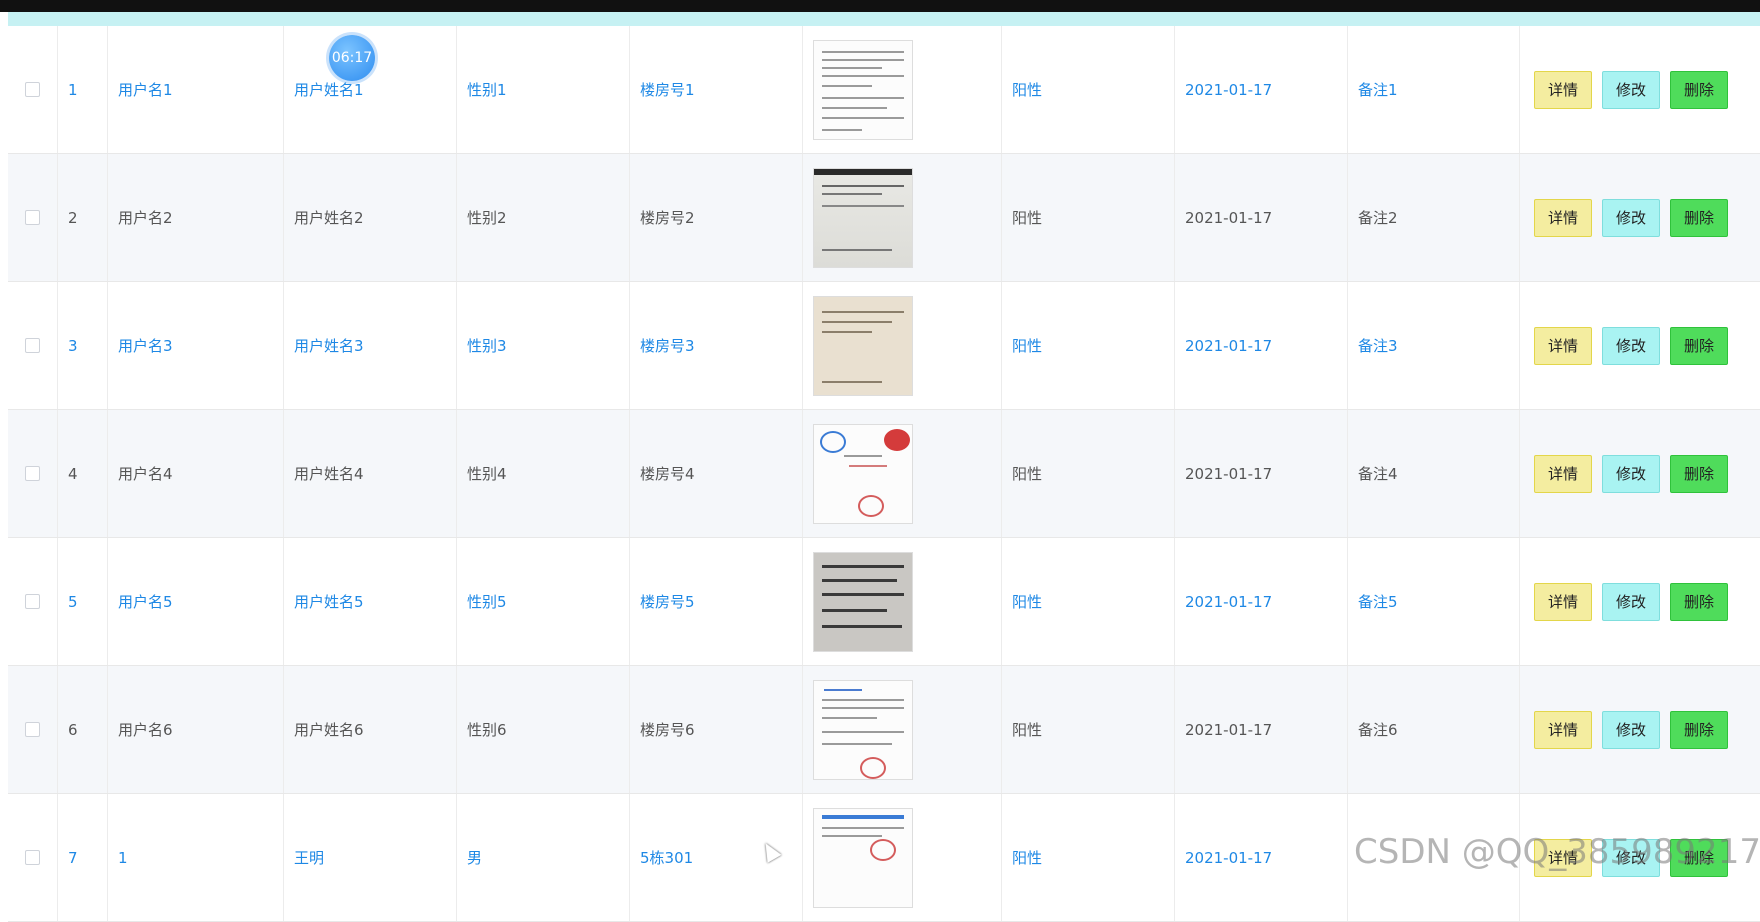 This screenshot has height=922, width=1760. Describe the element at coordinates (370, 217) in the screenshot. I see `name-cell: 用户姓名2` at that location.